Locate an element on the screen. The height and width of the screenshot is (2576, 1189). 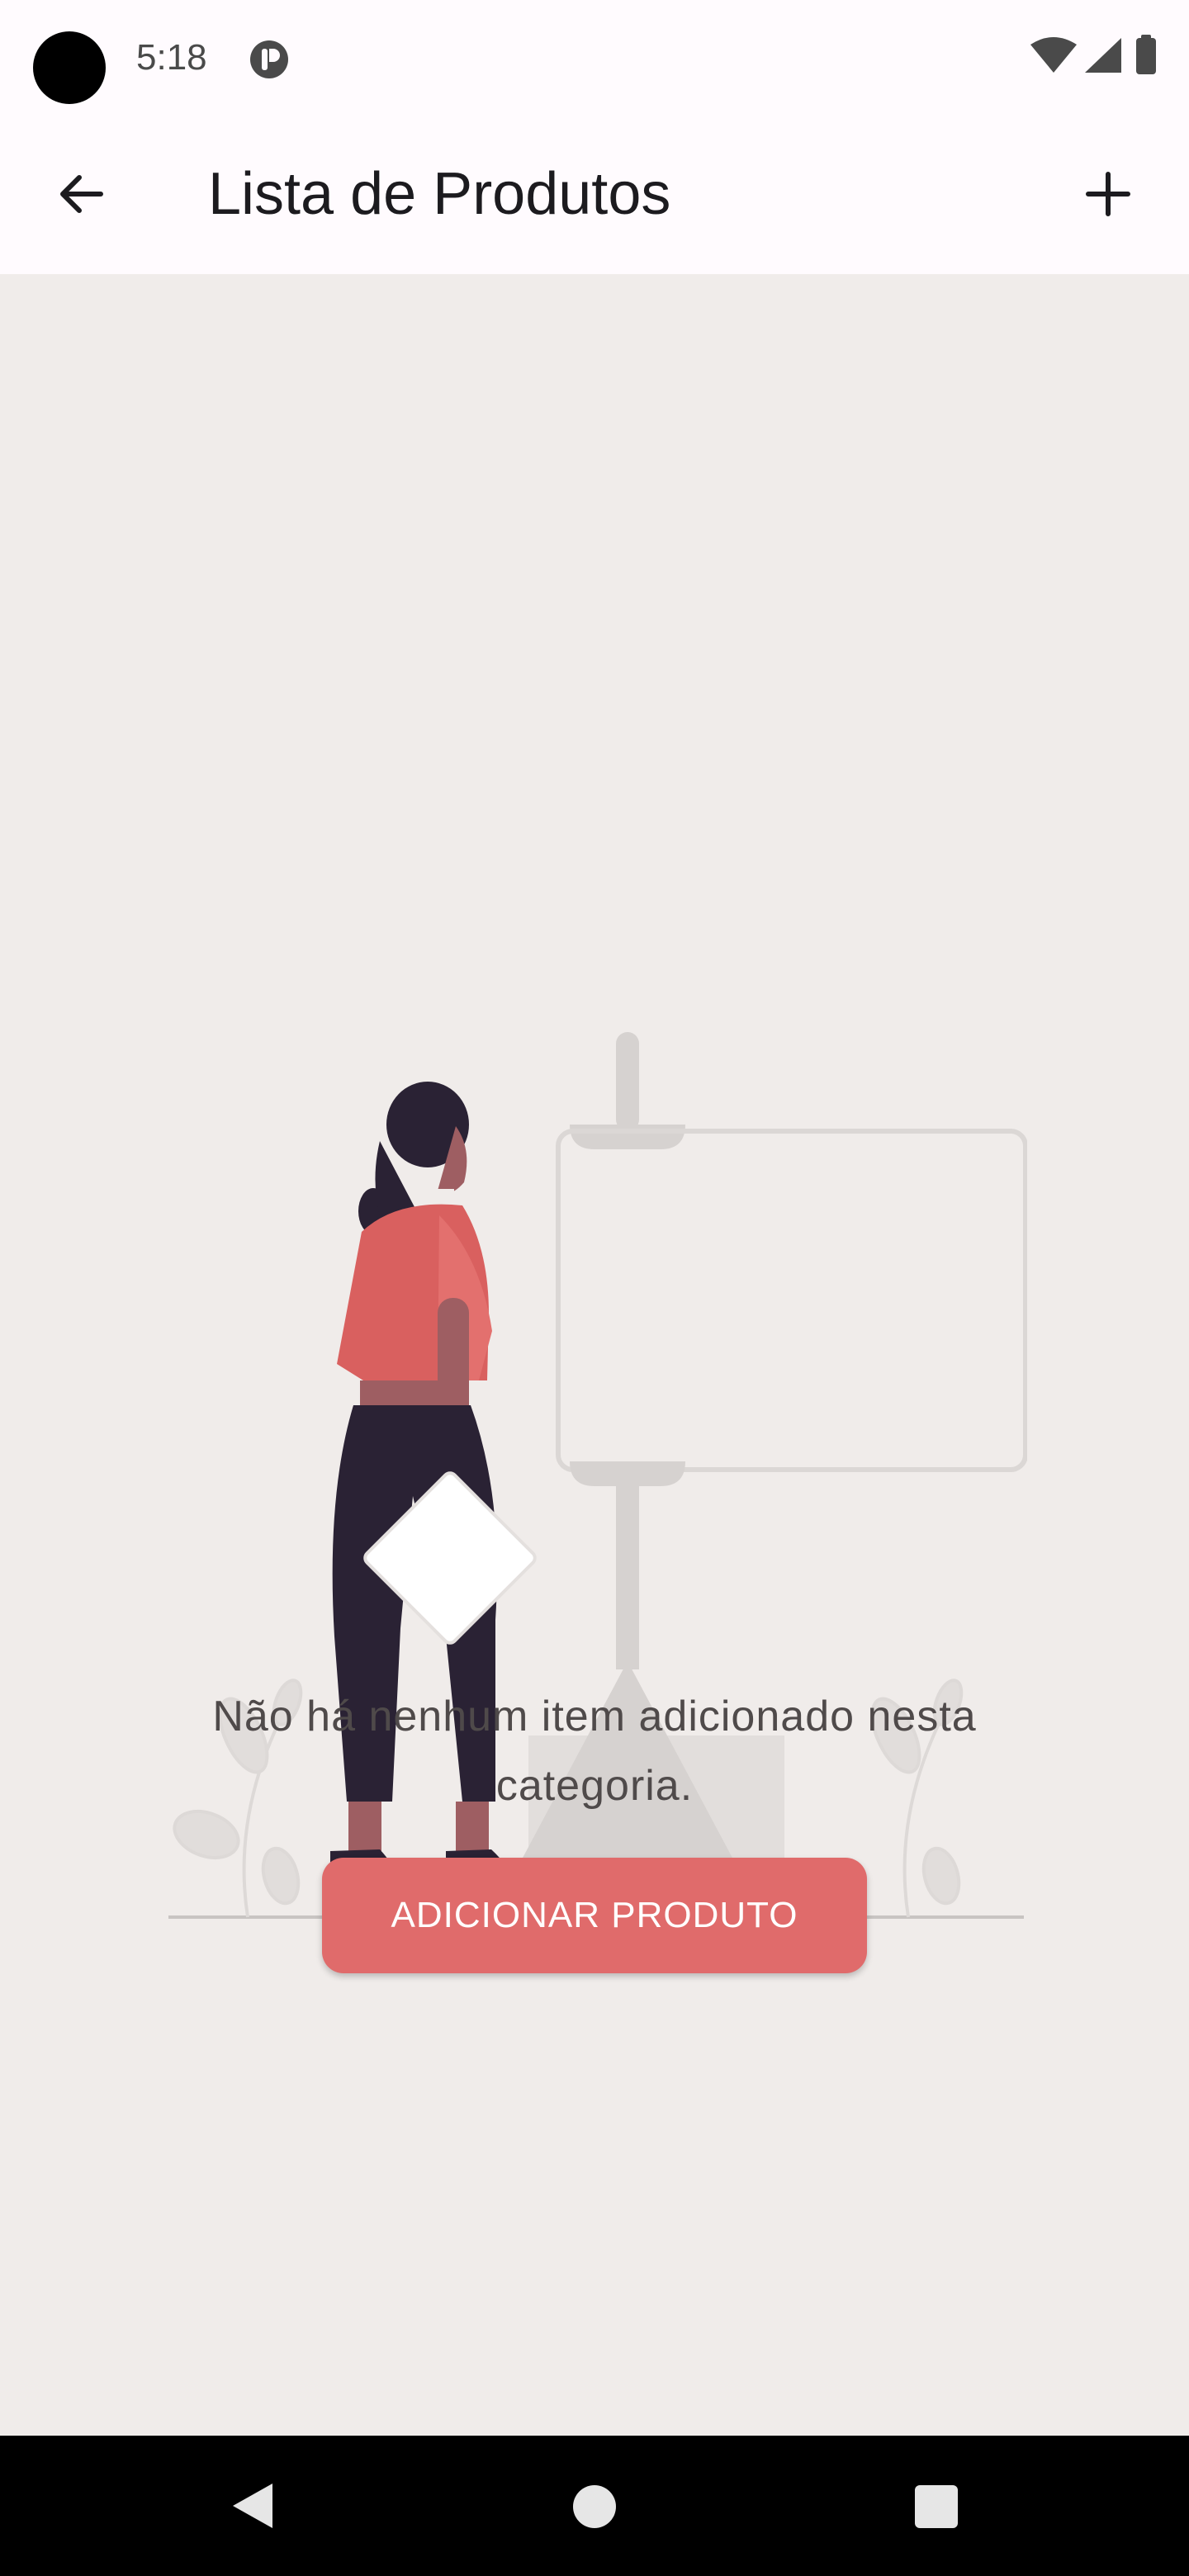
status-time: 5:18 is located at coordinates (171, 57).